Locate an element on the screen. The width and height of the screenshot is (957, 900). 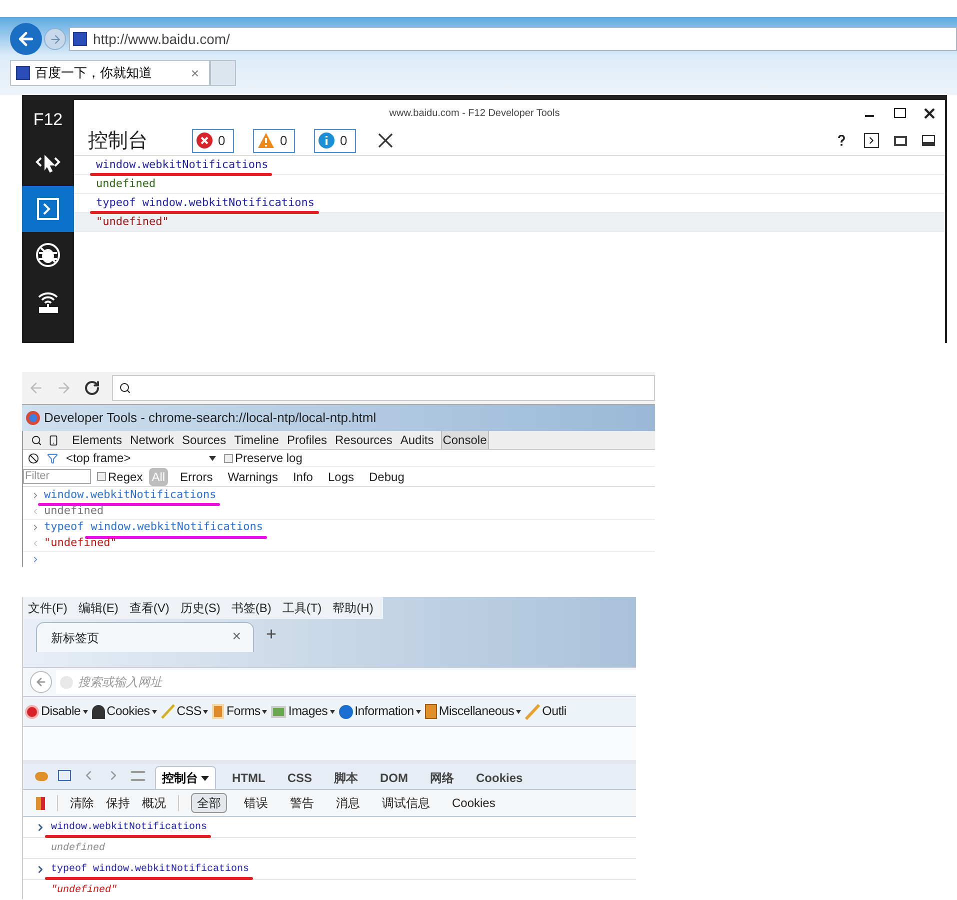
level-filter: Warnings is located at coordinates (252, 477).